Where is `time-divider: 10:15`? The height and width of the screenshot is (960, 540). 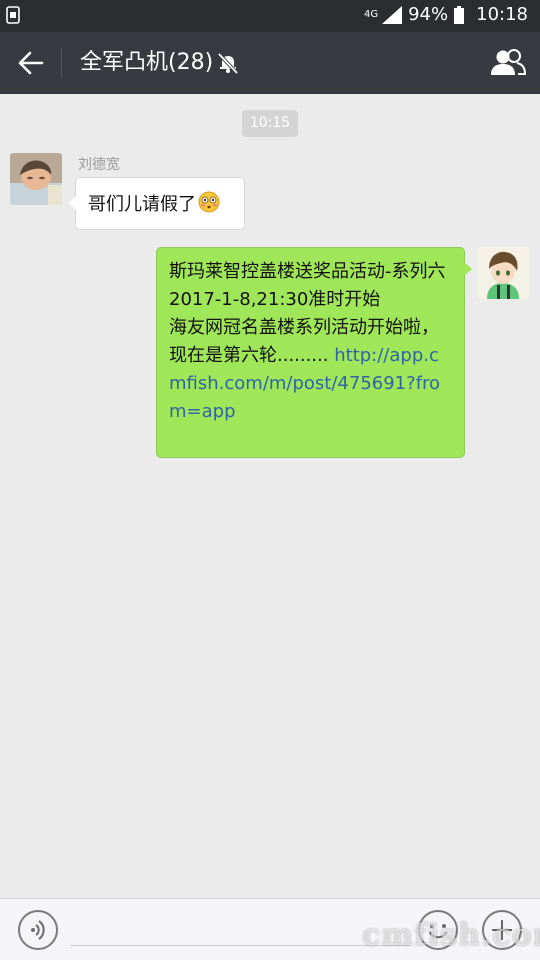 time-divider: 10:15 is located at coordinates (270, 123).